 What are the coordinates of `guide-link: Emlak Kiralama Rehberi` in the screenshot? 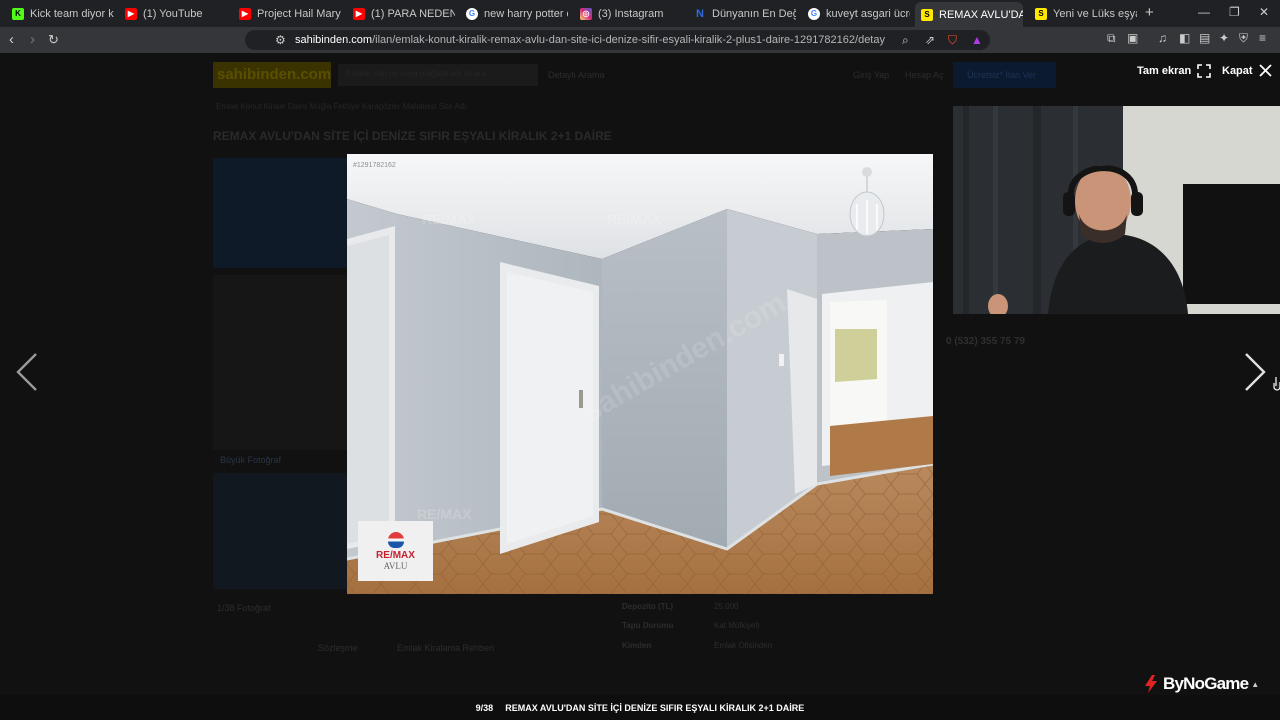 It's located at (446, 648).